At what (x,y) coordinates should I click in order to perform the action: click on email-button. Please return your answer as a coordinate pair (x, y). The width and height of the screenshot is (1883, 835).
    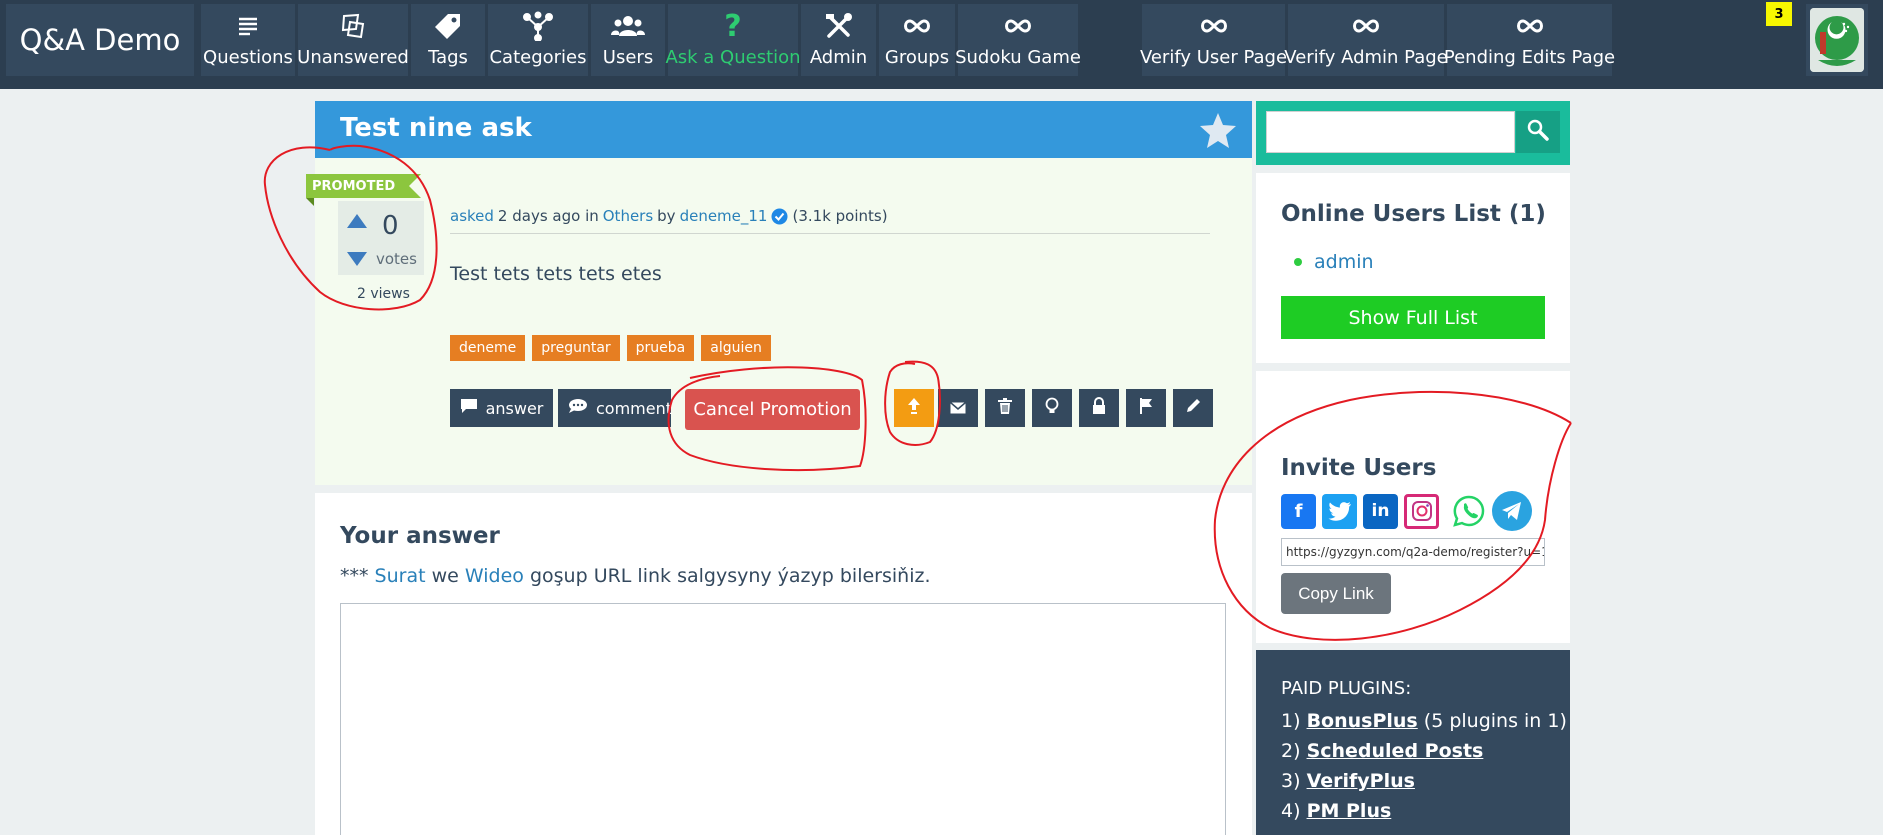
    Looking at the image, I should click on (958, 408).